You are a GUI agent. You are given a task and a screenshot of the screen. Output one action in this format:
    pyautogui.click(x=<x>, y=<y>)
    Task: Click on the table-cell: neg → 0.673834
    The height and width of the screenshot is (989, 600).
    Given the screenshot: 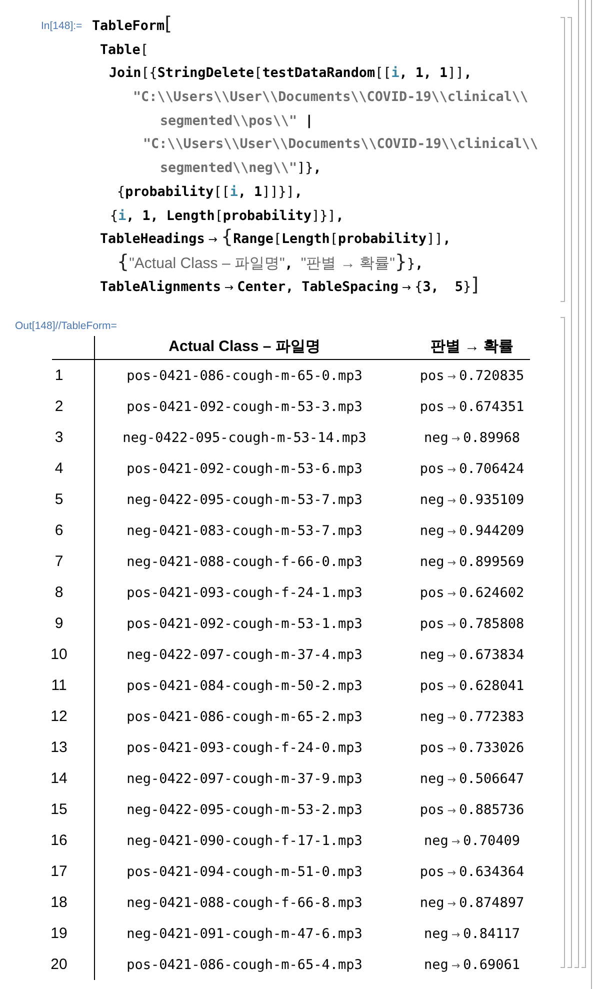 What is the action you would take?
    pyautogui.click(x=472, y=655)
    